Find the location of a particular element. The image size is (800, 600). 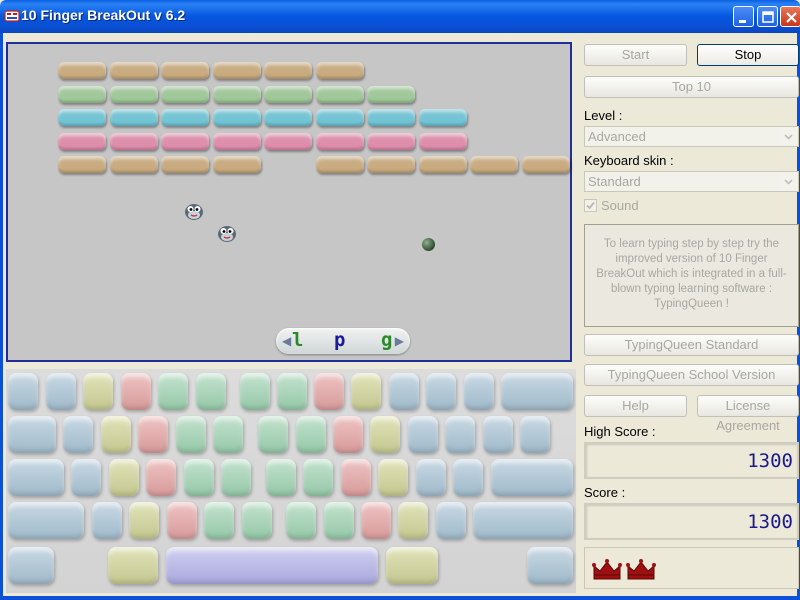

license-agreement-button: License Agreement is located at coordinates (748, 414).